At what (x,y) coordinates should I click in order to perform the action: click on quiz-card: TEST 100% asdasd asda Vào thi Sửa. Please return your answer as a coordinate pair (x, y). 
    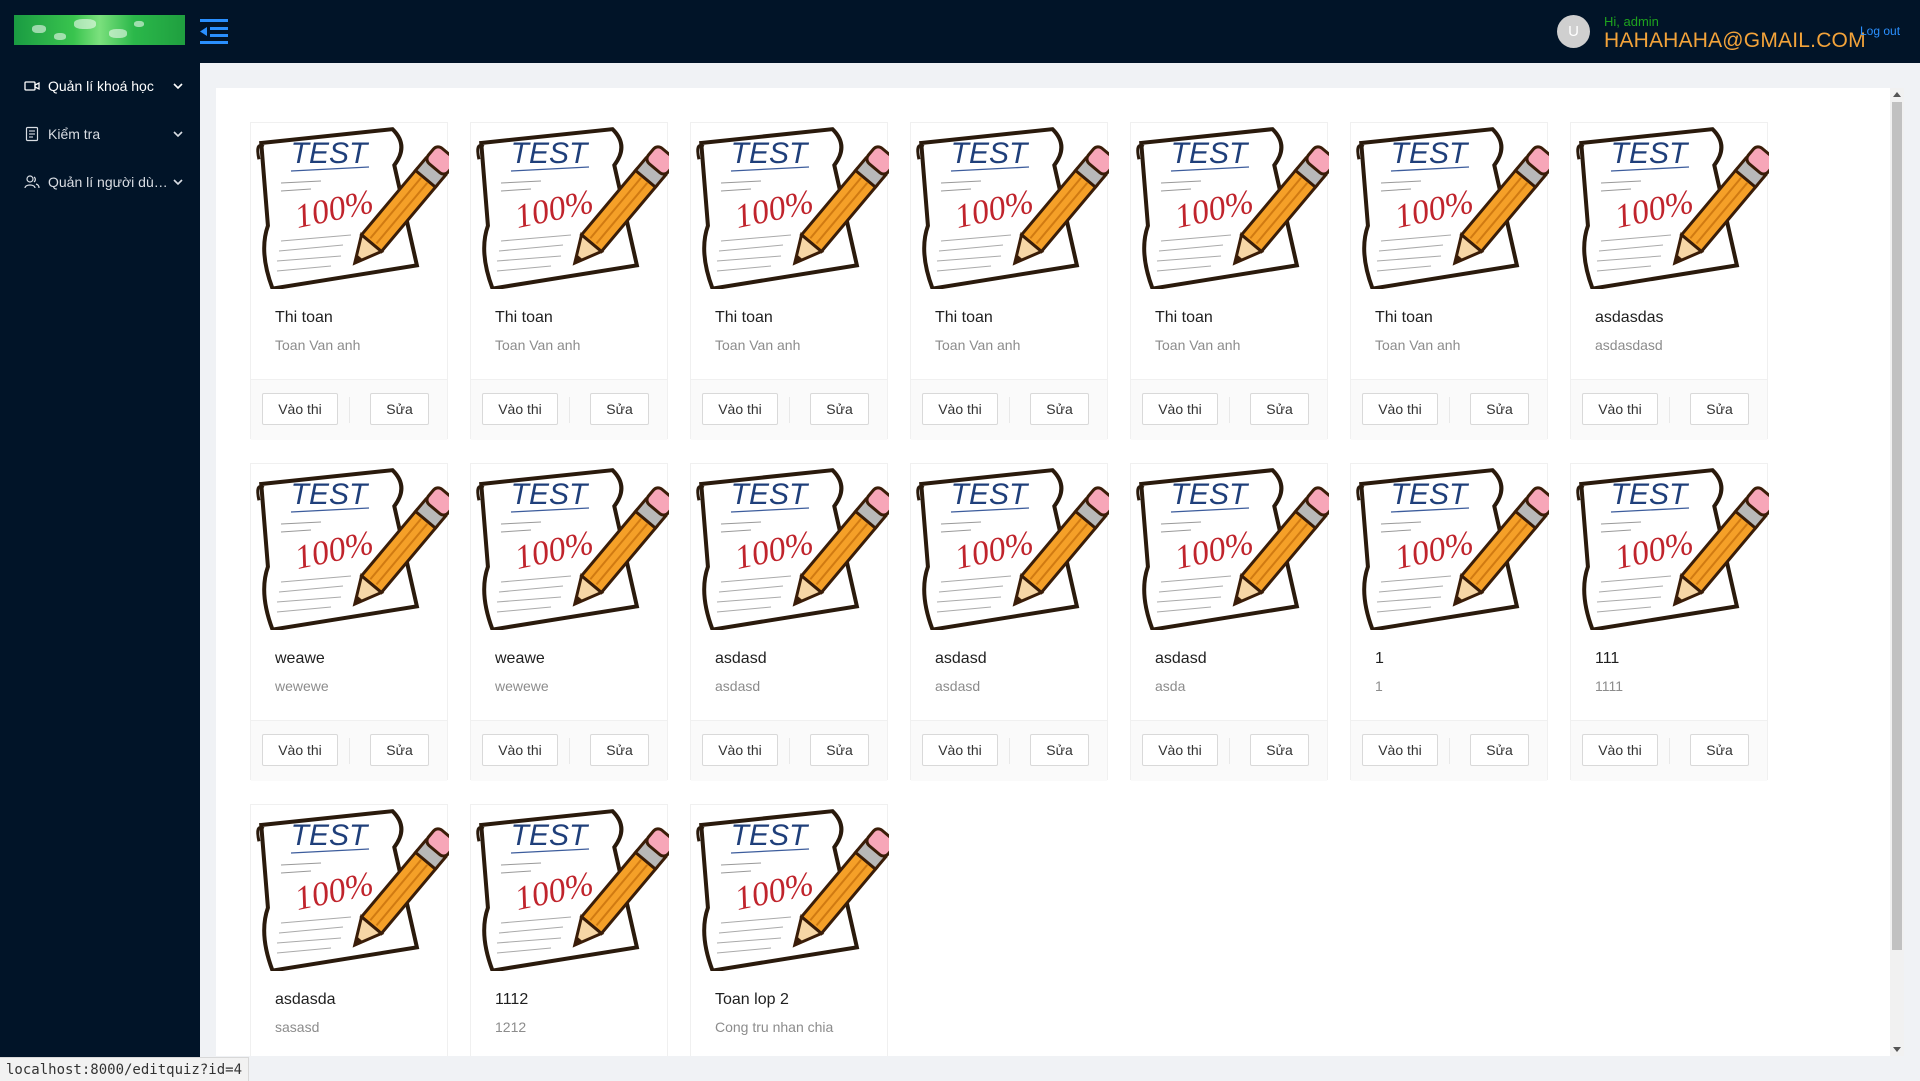
    Looking at the image, I should click on (1229, 622).